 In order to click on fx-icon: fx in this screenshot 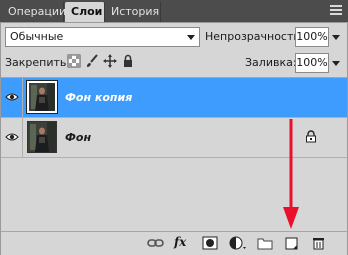, I will do `click(182, 242)`.